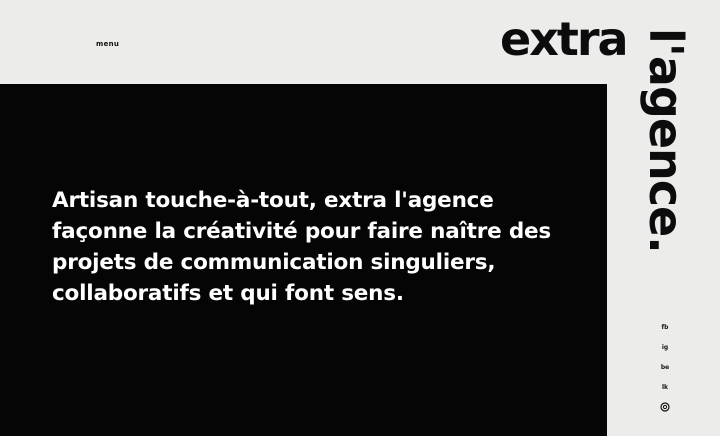  I want to click on logo-extra: extra, so click(564, 39).